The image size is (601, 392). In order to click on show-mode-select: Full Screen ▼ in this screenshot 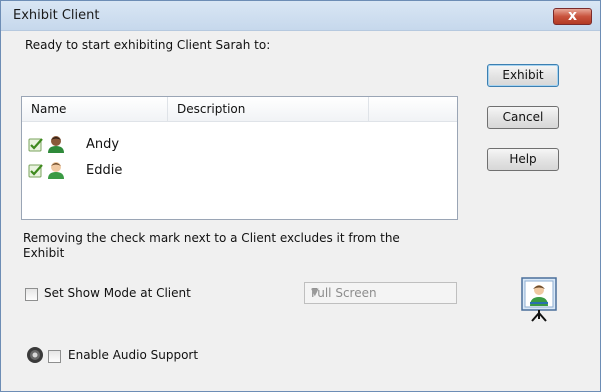, I will do `click(380, 293)`.